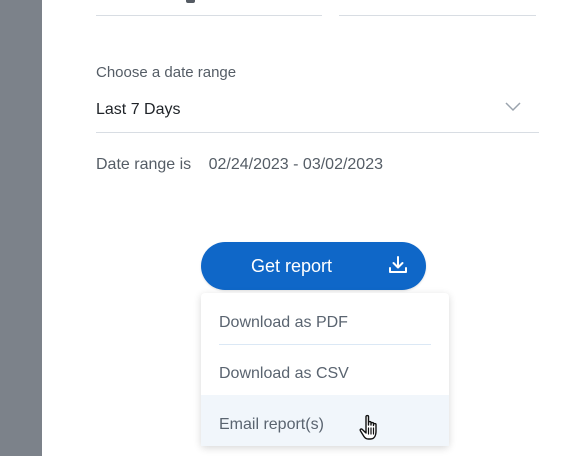 This screenshot has height=456, width=583. I want to click on menu-item-download-pdf: Download as PDF, so click(325, 318).